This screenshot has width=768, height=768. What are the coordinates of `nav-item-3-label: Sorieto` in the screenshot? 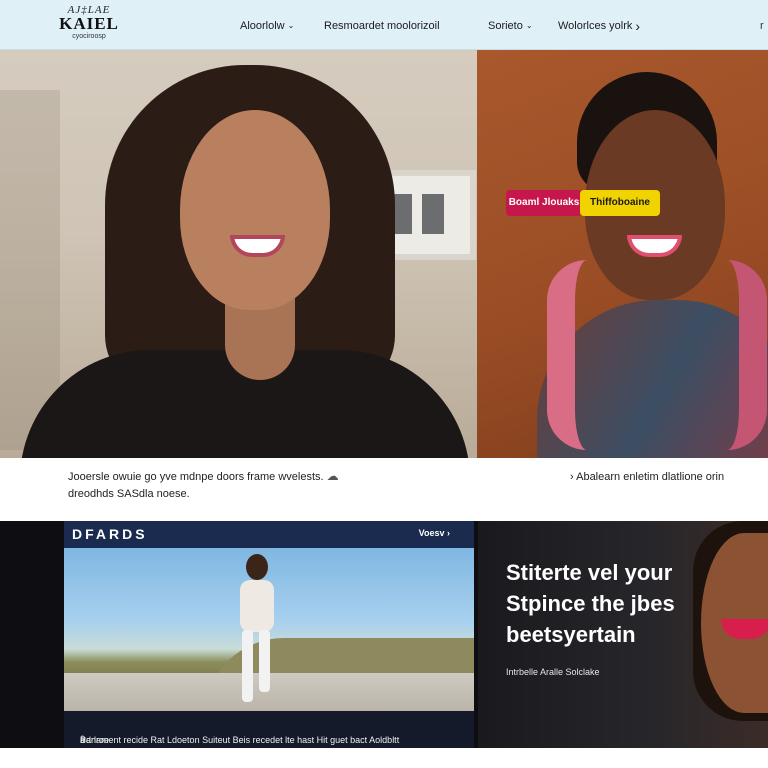 It's located at (505, 26).